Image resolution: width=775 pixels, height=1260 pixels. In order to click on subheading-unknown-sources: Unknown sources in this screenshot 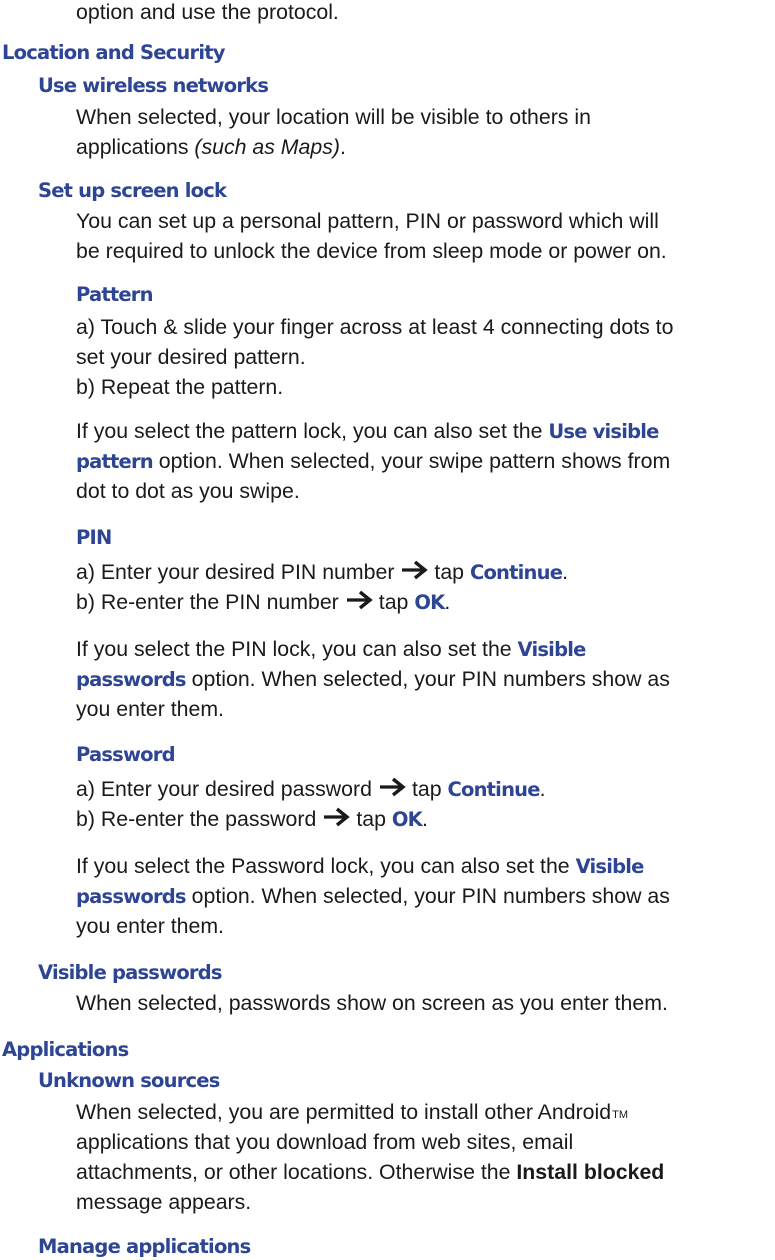, I will do `click(129, 1080)`.